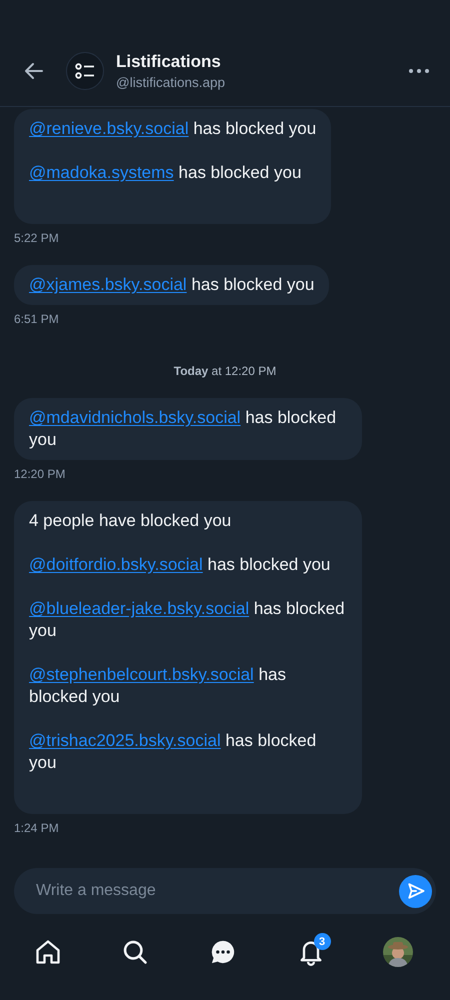 The width and height of the screenshot is (450, 1000). Describe the element at coordinates (187, 620) in the screenshot. I see `message-text: @blueleader-jake.bsky.social has blocked you` at that location.